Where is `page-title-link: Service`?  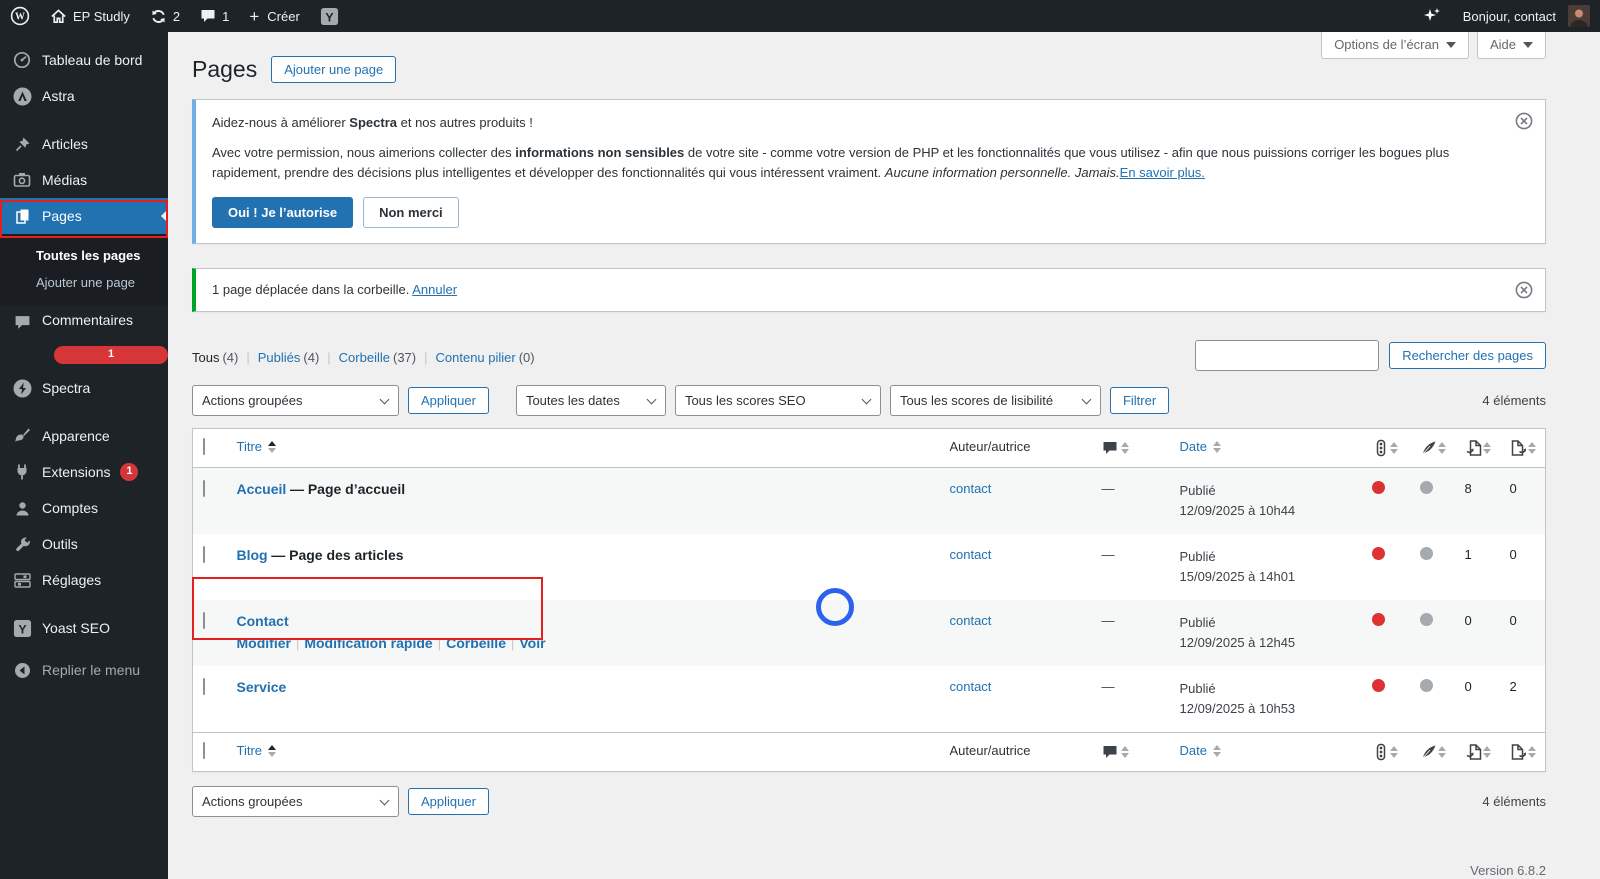 page-title-link: Service is located at coordinates (262, 687).